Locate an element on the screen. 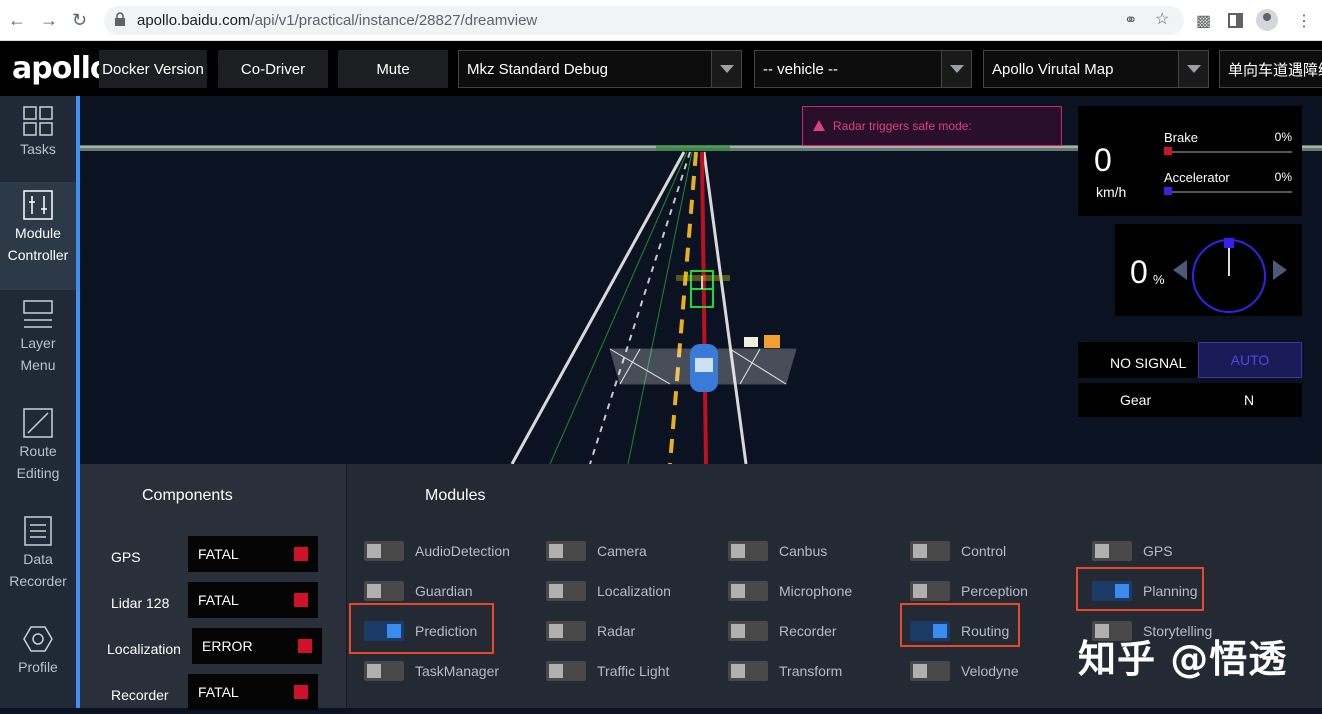  component-name: Lidar 128 is located at coordinates (140, 603).